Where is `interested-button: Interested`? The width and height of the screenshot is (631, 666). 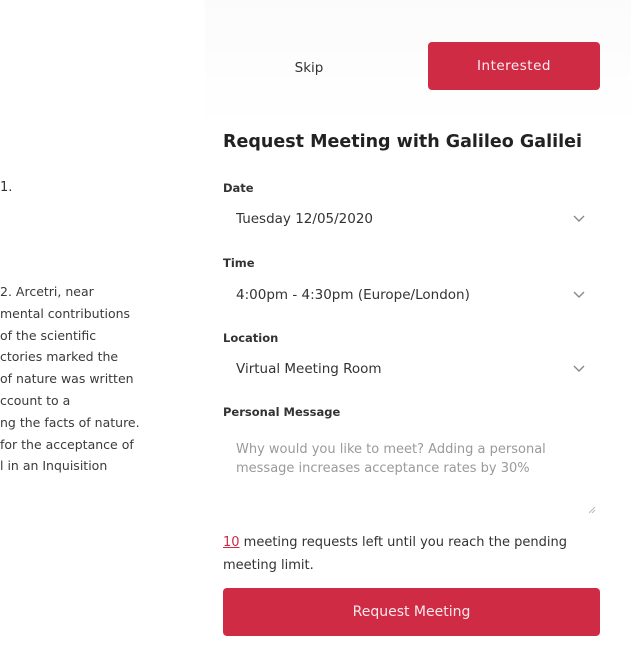
interested-button: Interested is located at coordinates (514, 66).